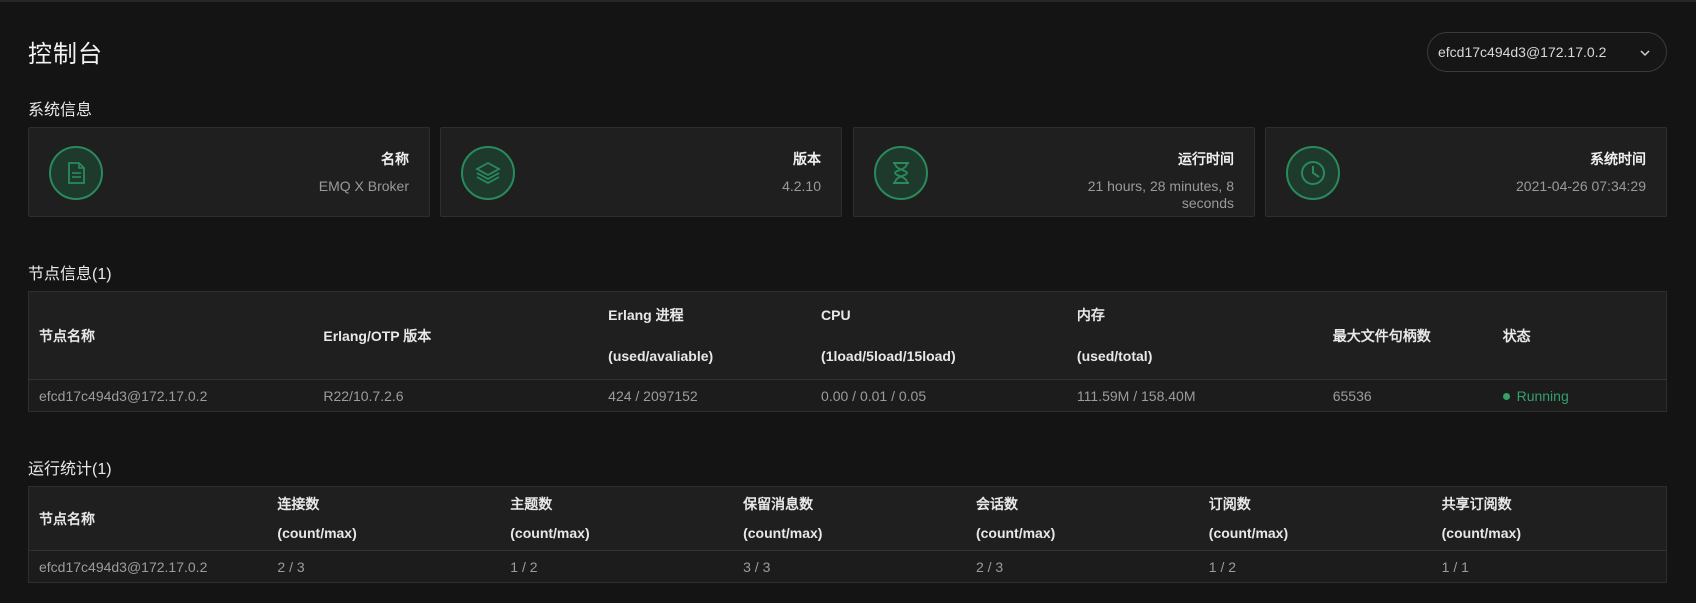 This screenshot has width=1696, height=603. Describe the element at coordinates (1481, 518) in the screenshot. I see `column-header: 共享订阅数 (count/max)` at that location.